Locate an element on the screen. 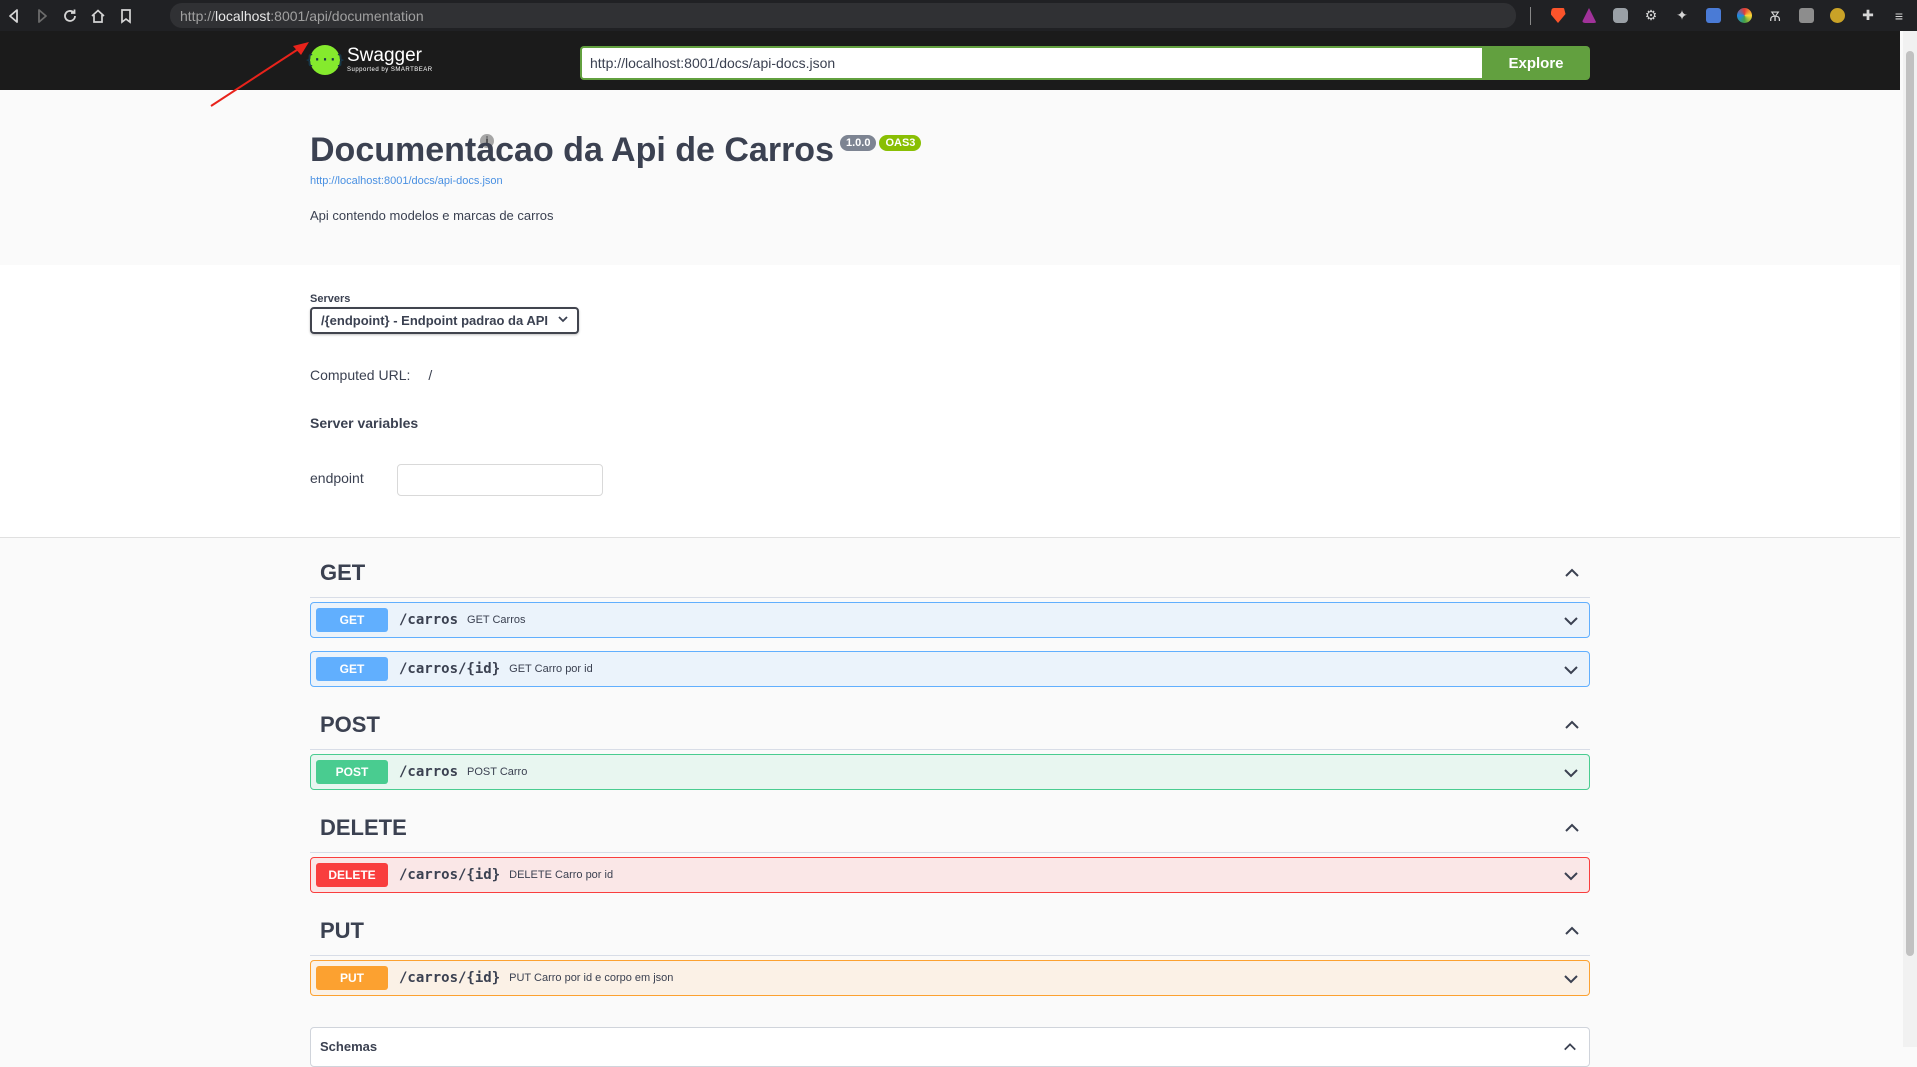 This screenshot has width=1917, height=1067. color-picker-icon is located at coordinates (1744, 16).